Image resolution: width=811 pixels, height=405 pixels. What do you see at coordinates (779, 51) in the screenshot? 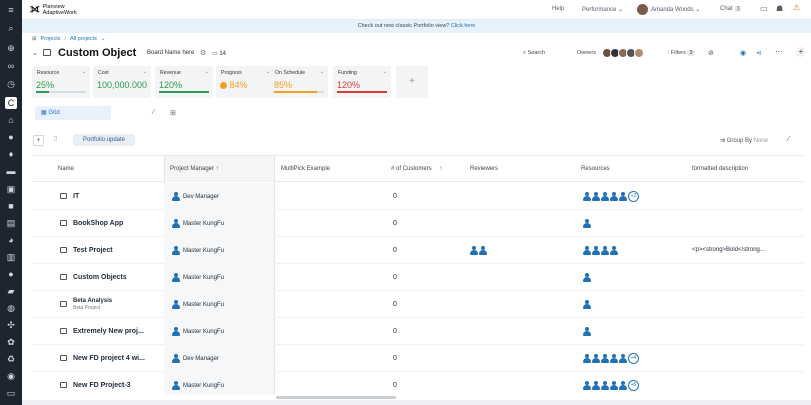
I see `more-options-icon: ⋯` at bounding box center [779, 51].